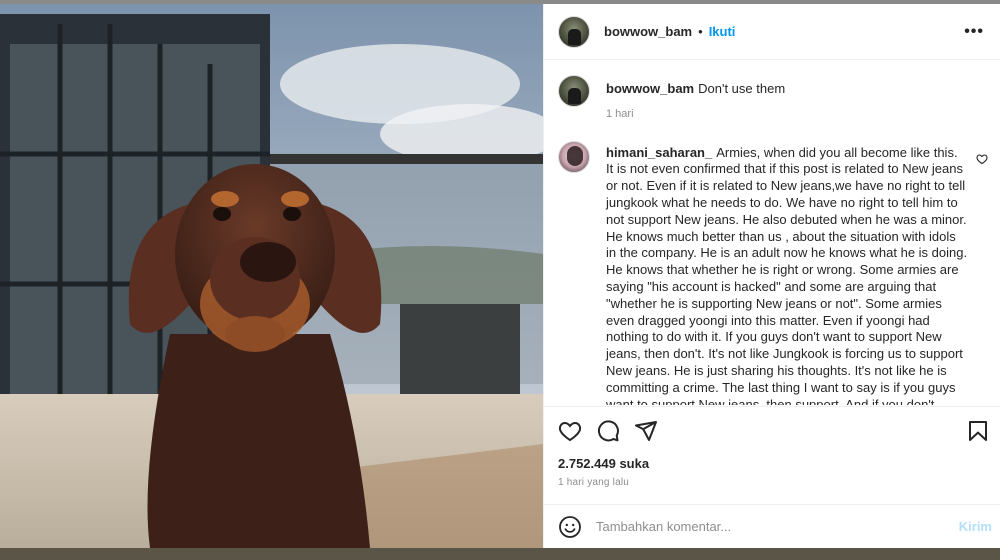 This screenshot has width=1000, height=560. I want to click on caption-text: Don't use them, so click(742, 88).